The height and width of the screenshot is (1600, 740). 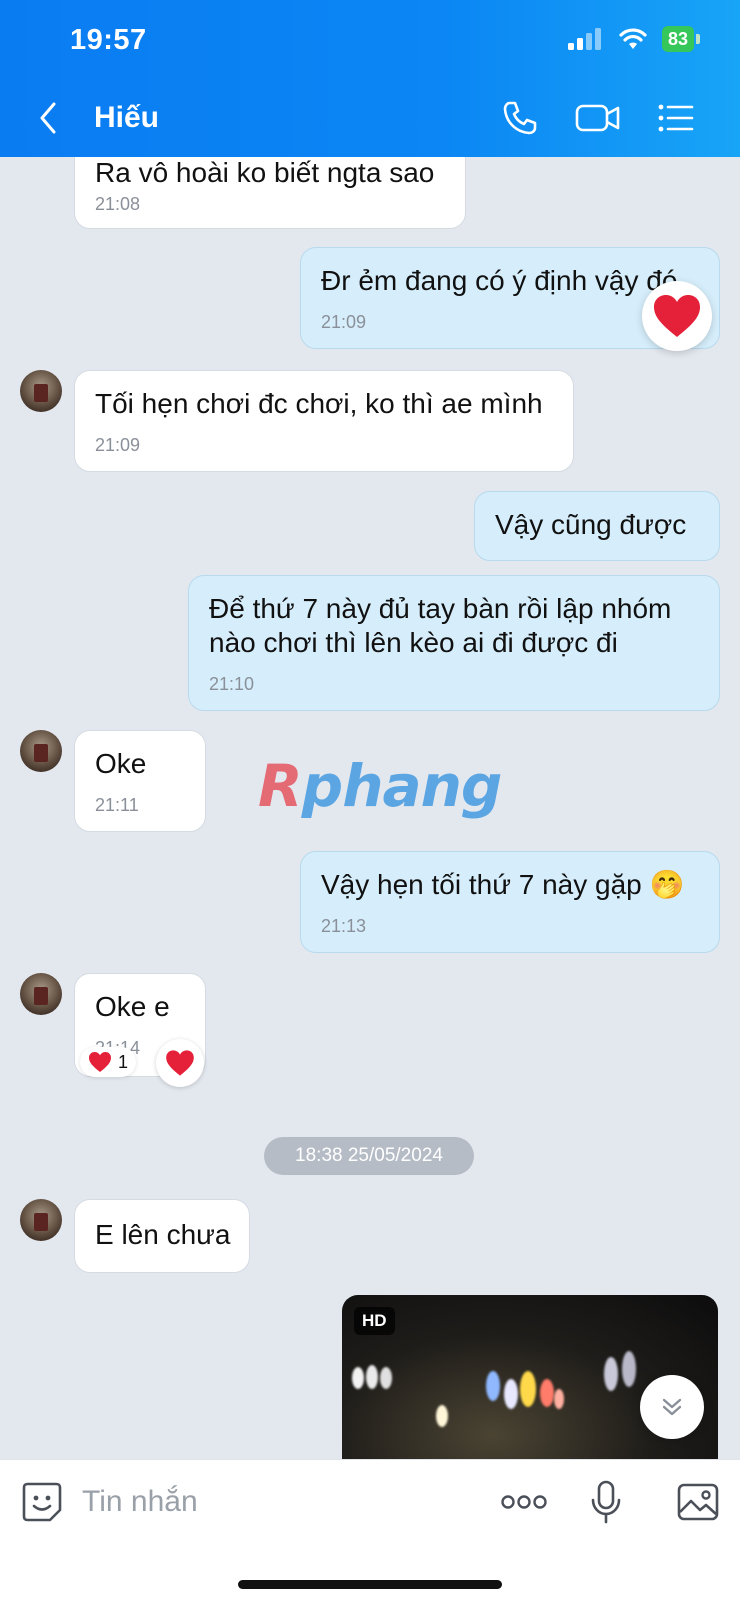 I want to click on scroll-to-bottom-button, so click(x=672, y=1407).